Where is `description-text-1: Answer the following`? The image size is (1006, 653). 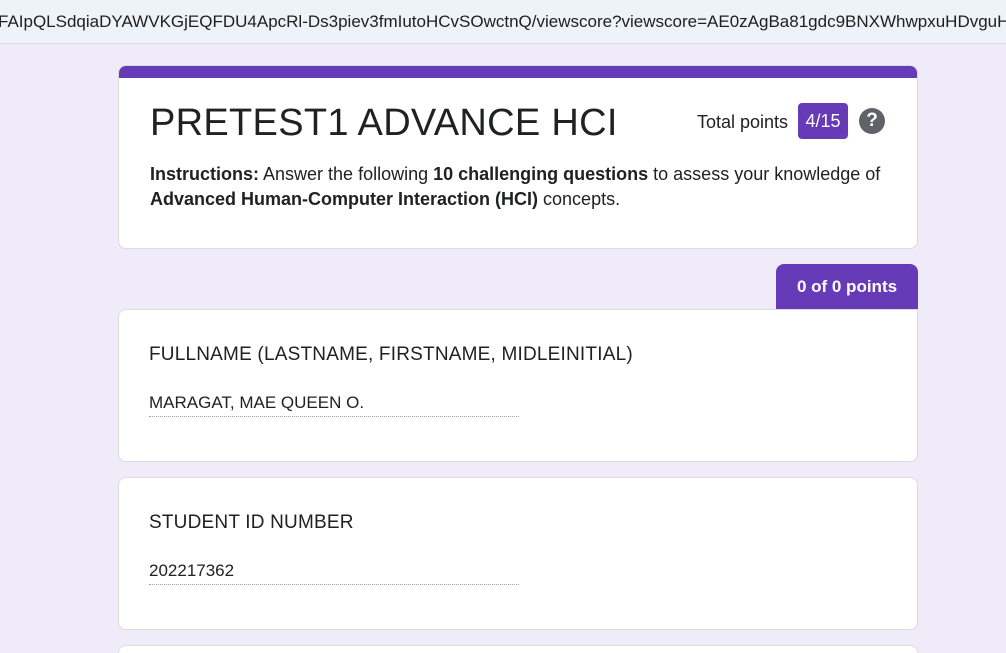
description-text-1: Answer the following is located at coordinates (346, 174).